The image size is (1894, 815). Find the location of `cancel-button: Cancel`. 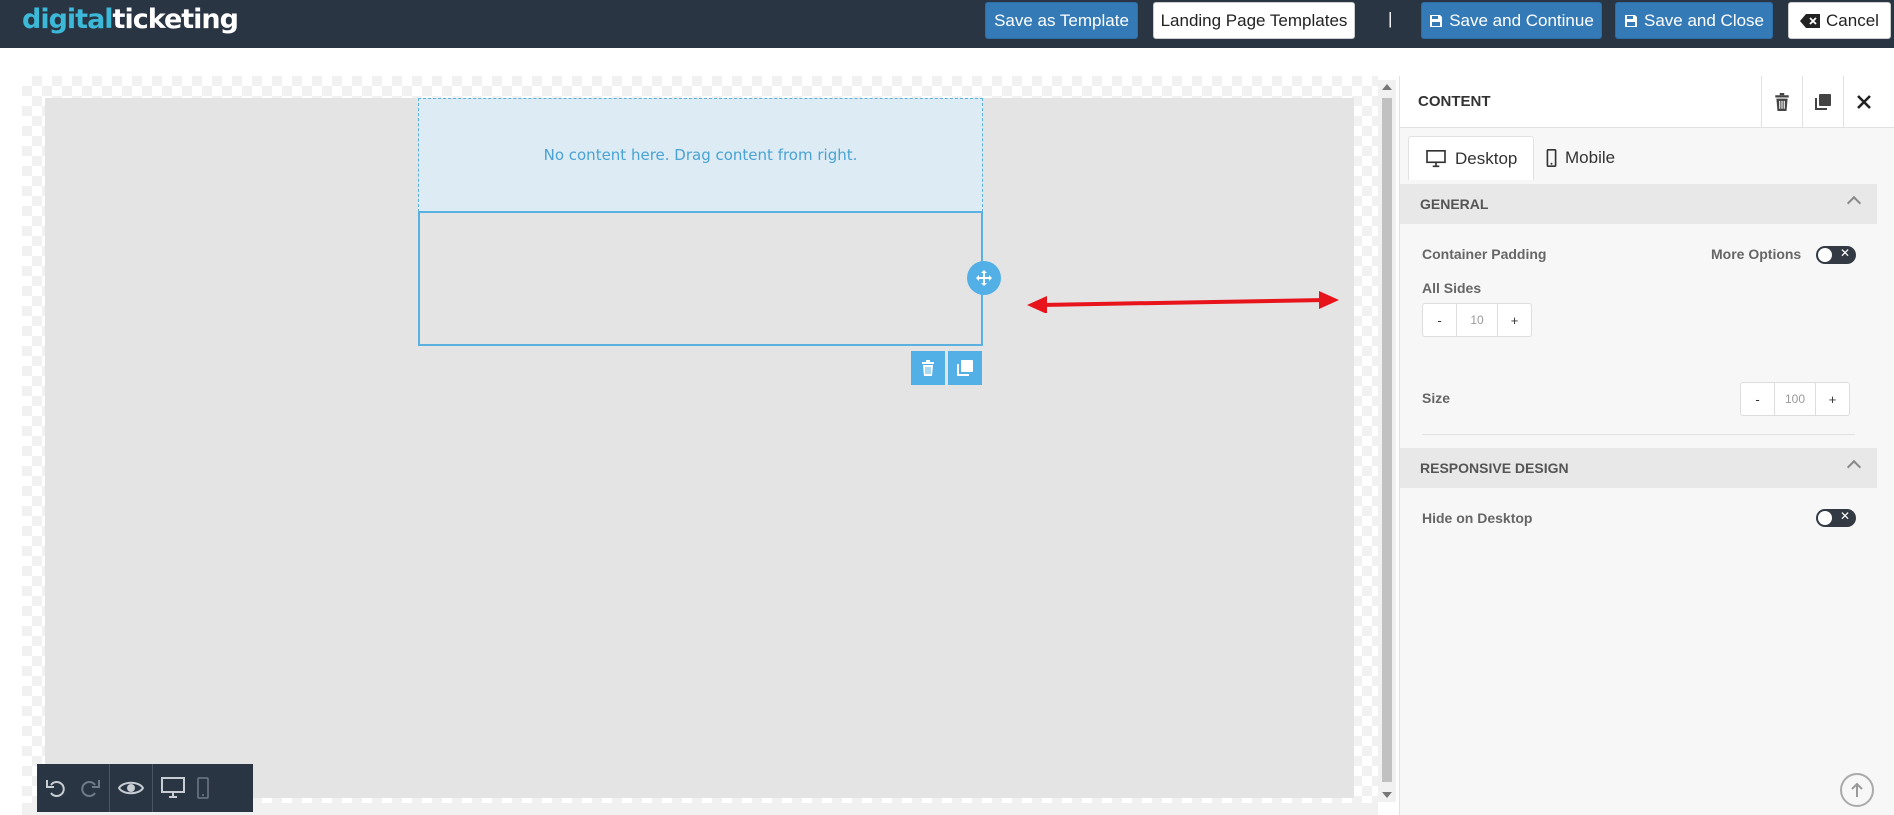

cancel-button: Cancel is located at coordinates (1839, 20).